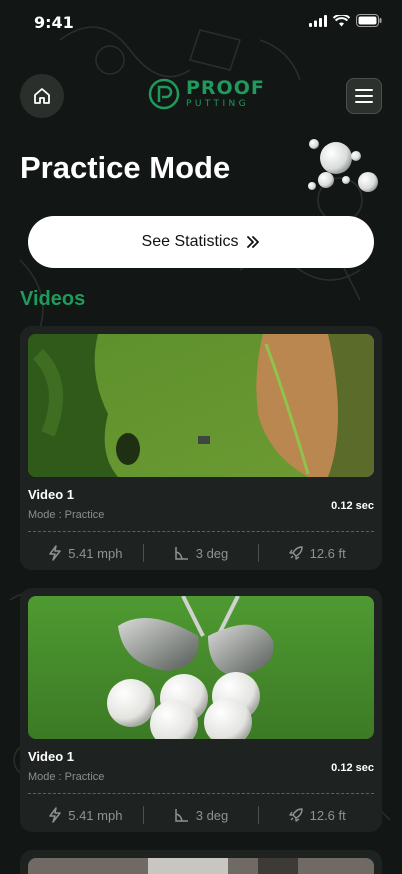  What do you see at coordinates (201, 22) in the screenshot?
I see `status-bar: 9:41` at bounding box center [201, 22].